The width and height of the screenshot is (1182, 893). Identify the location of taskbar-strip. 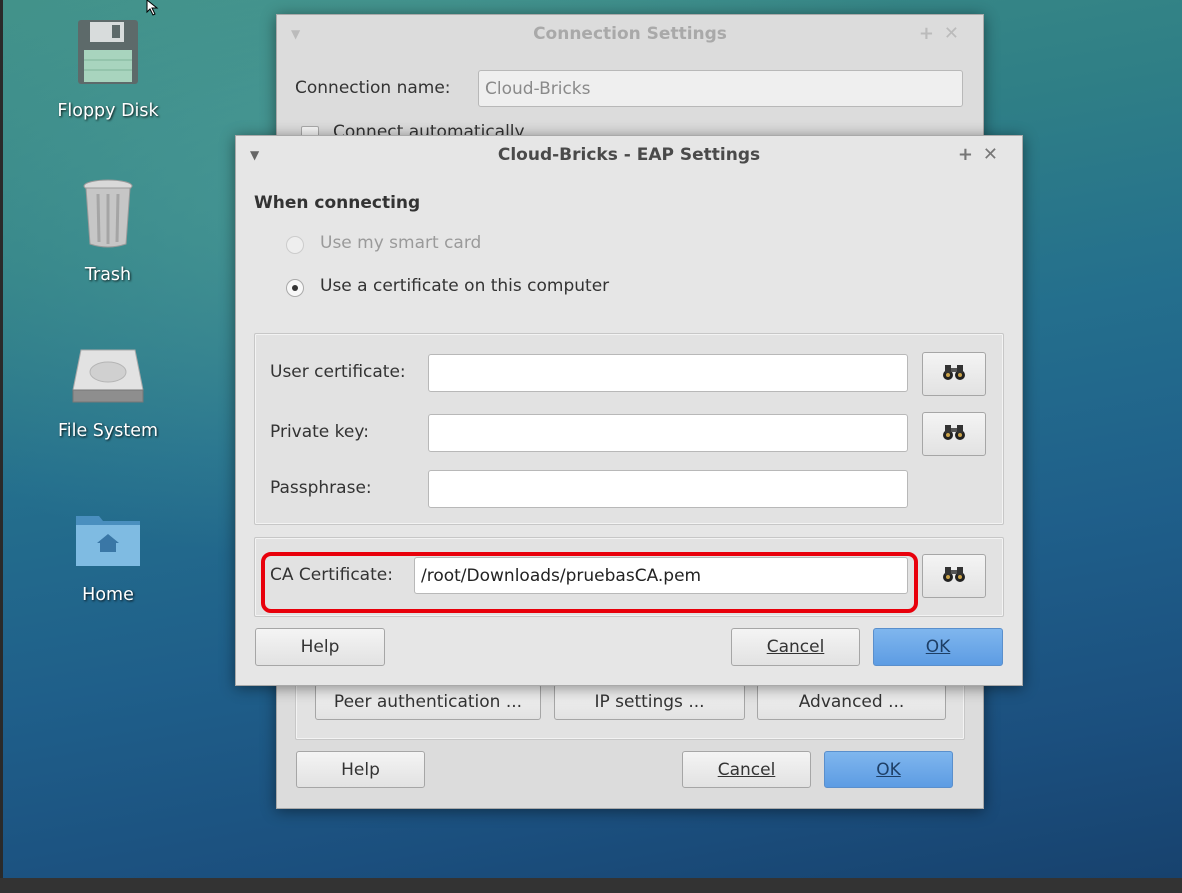
(591, 885).